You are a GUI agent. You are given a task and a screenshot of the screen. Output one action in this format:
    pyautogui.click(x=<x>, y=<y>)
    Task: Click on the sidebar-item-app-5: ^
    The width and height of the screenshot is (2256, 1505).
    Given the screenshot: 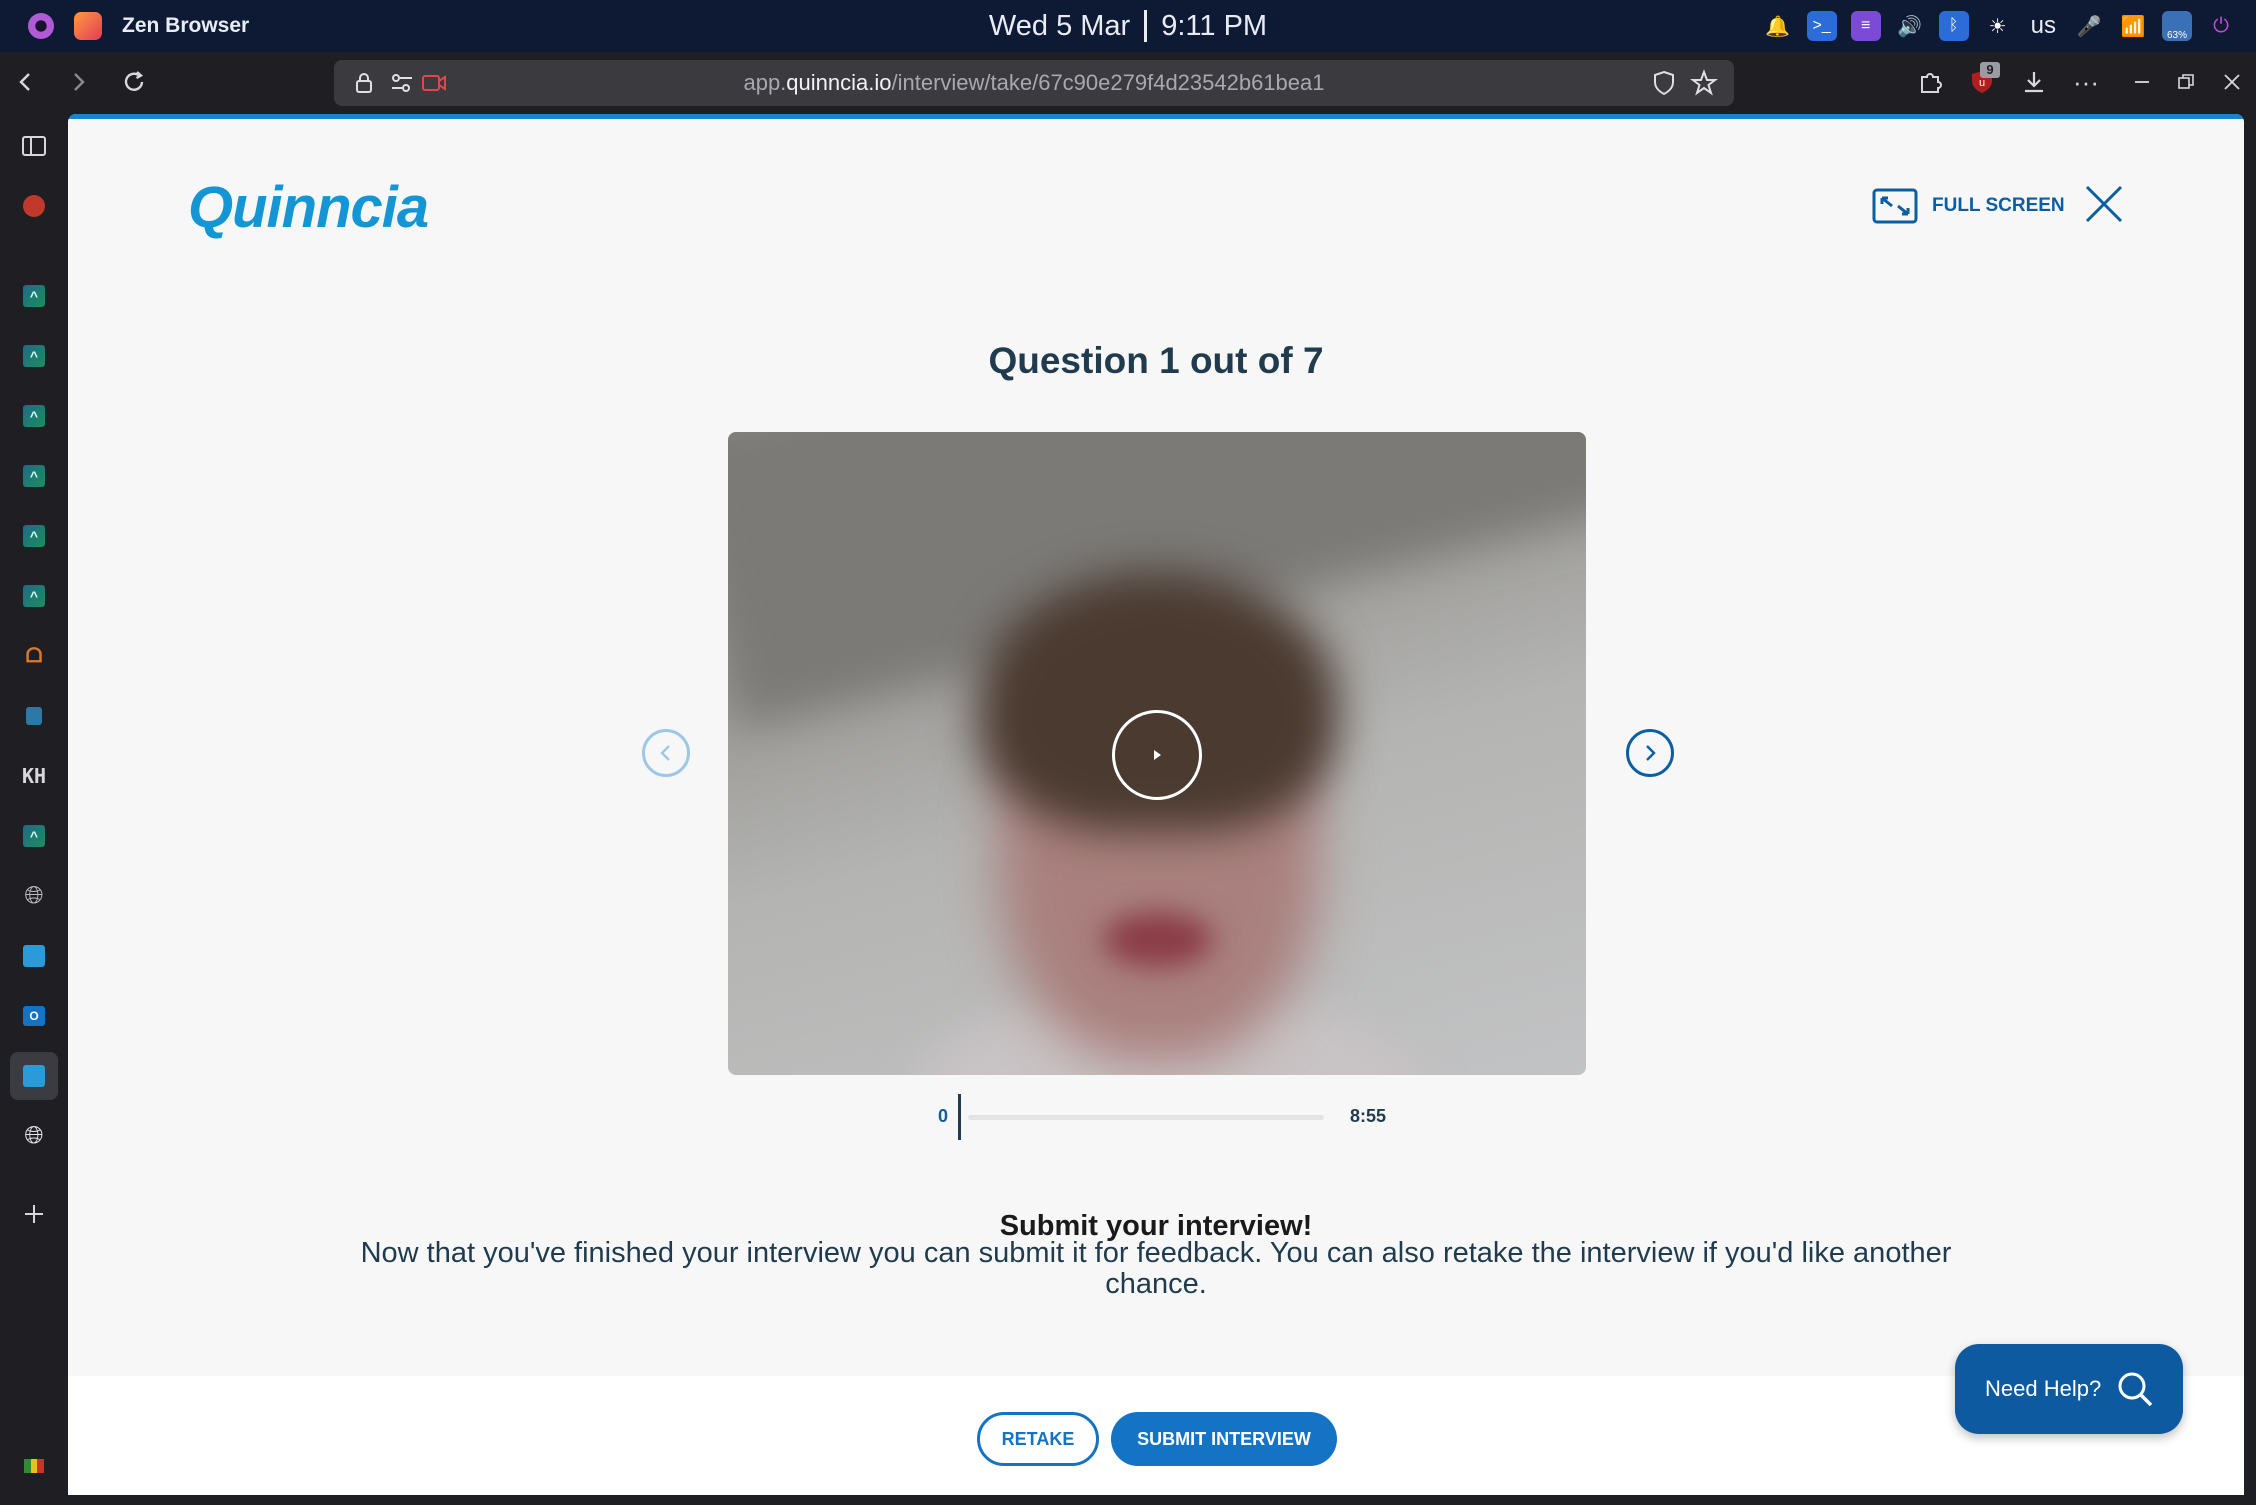 What is the action you would take?
    pyautogui.click(x=34, y=536)
    